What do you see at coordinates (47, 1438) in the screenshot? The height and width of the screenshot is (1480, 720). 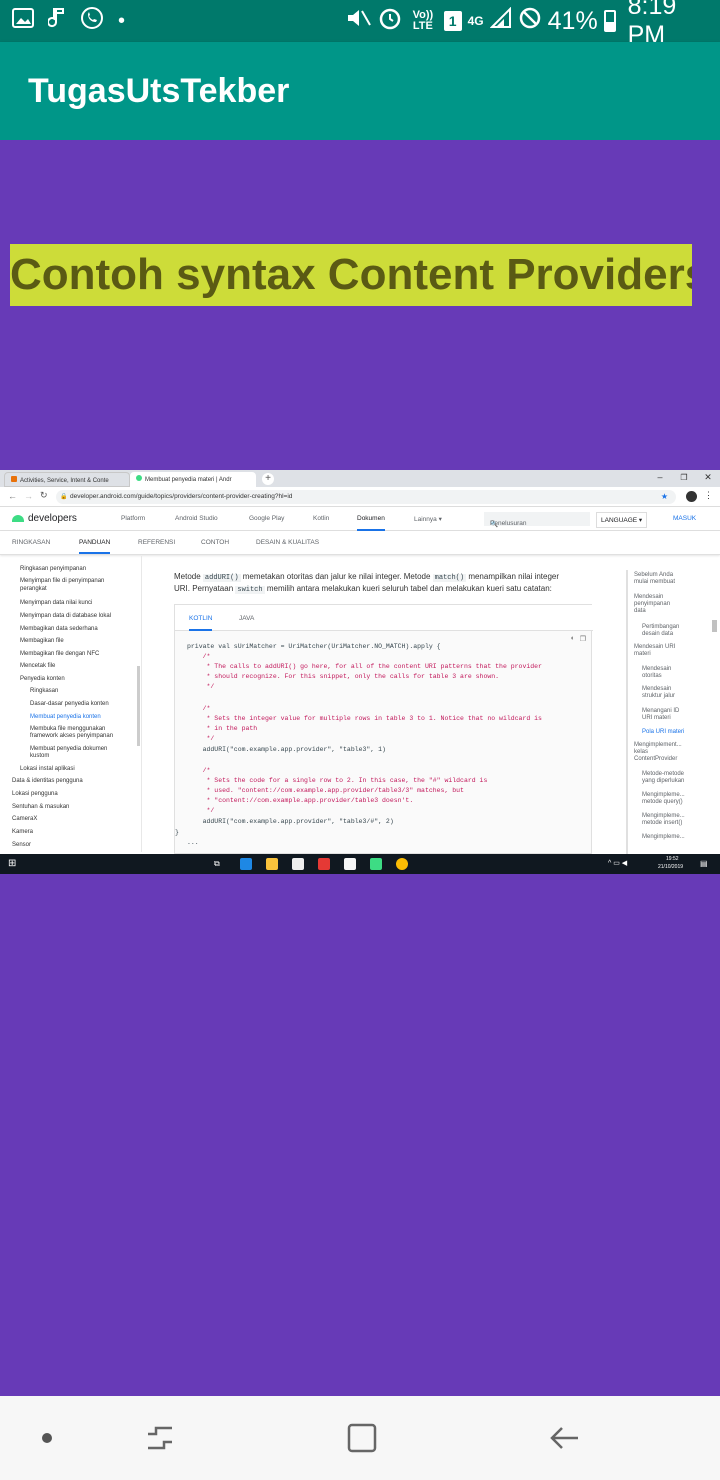 I see `dot-icon` at bounding box center [47, 1438].